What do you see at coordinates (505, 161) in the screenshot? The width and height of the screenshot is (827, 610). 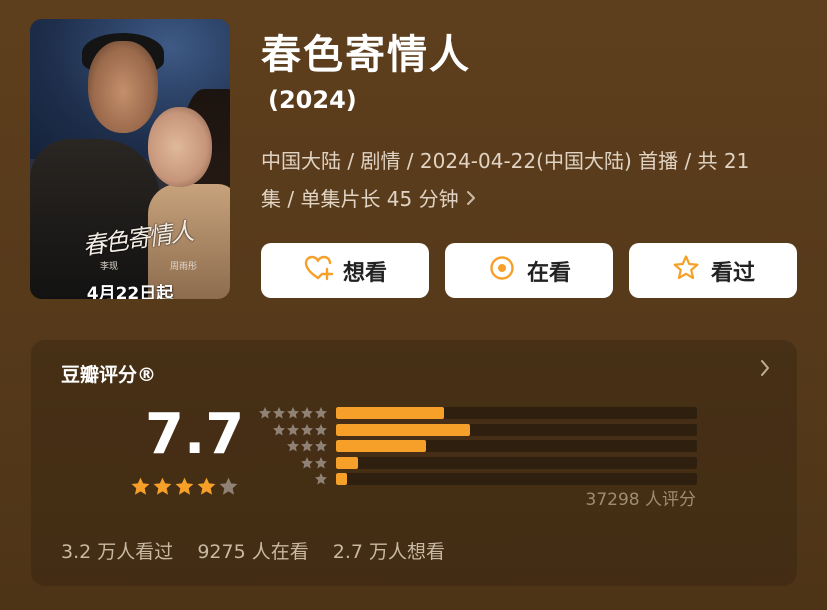 I see `meta-line-1: 中国大陆 / 剧情 / 2024-04-22(中国大陆) 首播 / 共 21` at bounding box center [505, 161].